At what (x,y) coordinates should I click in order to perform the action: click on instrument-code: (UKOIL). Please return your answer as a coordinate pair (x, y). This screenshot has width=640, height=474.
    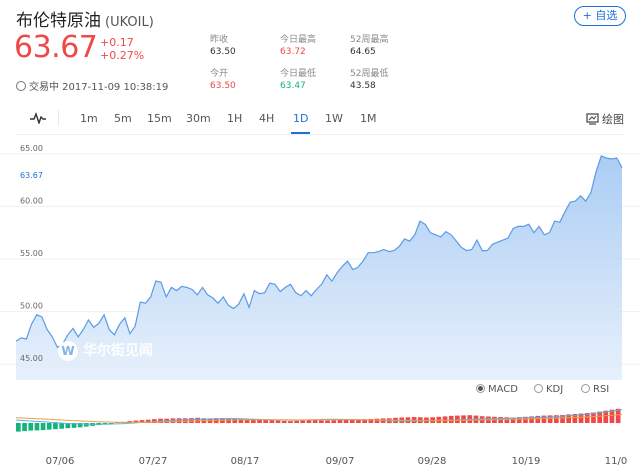
    Looking at the image, I should click on (129, 22).